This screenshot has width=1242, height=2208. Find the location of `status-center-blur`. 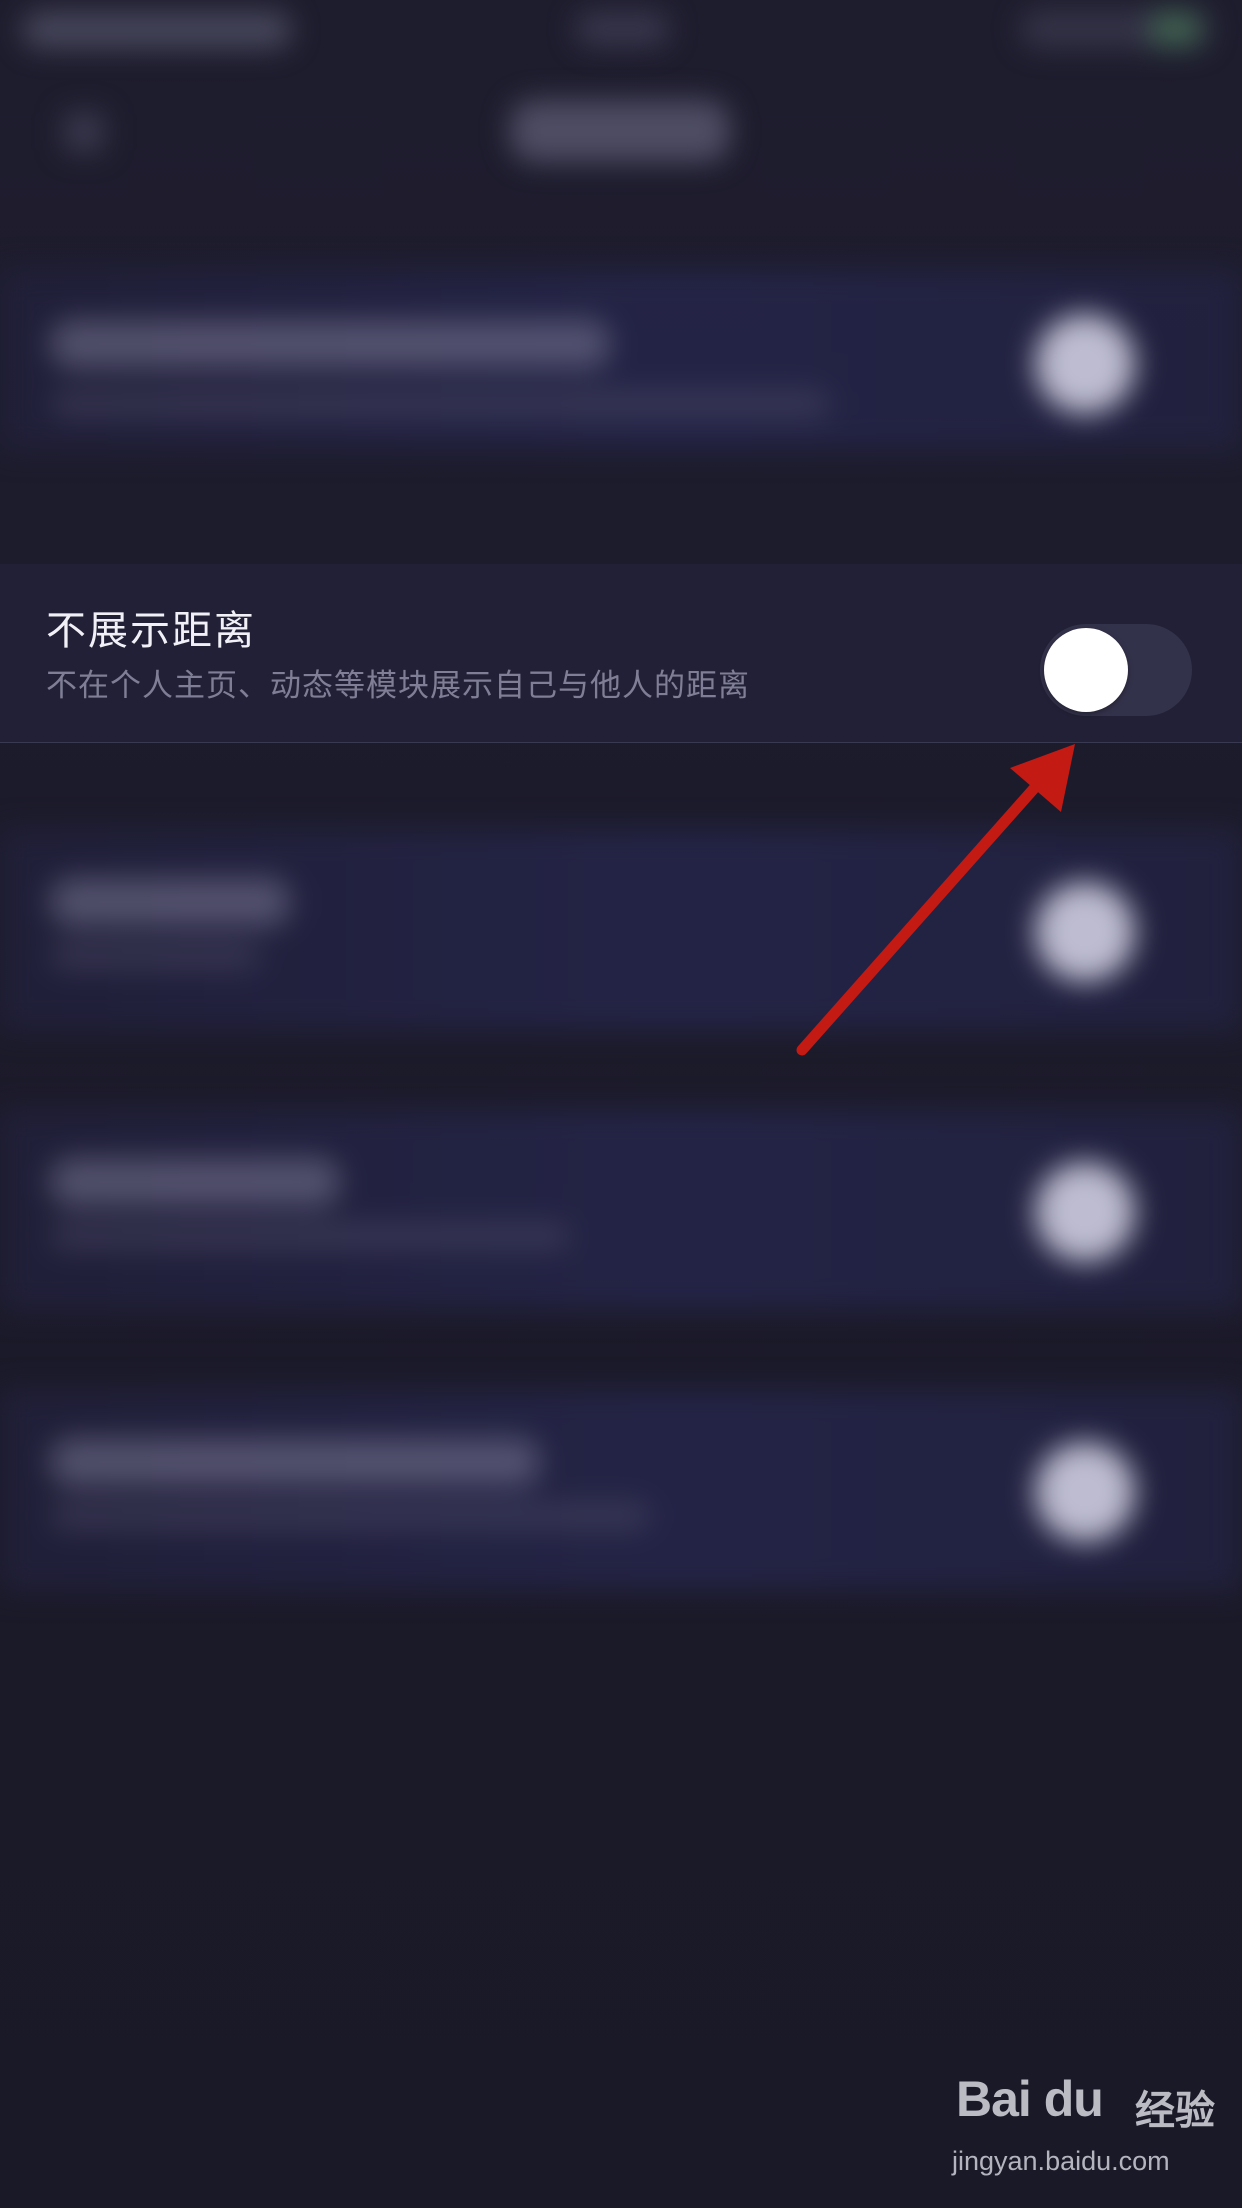

status-center-blur is located at coordinates (622, 29).